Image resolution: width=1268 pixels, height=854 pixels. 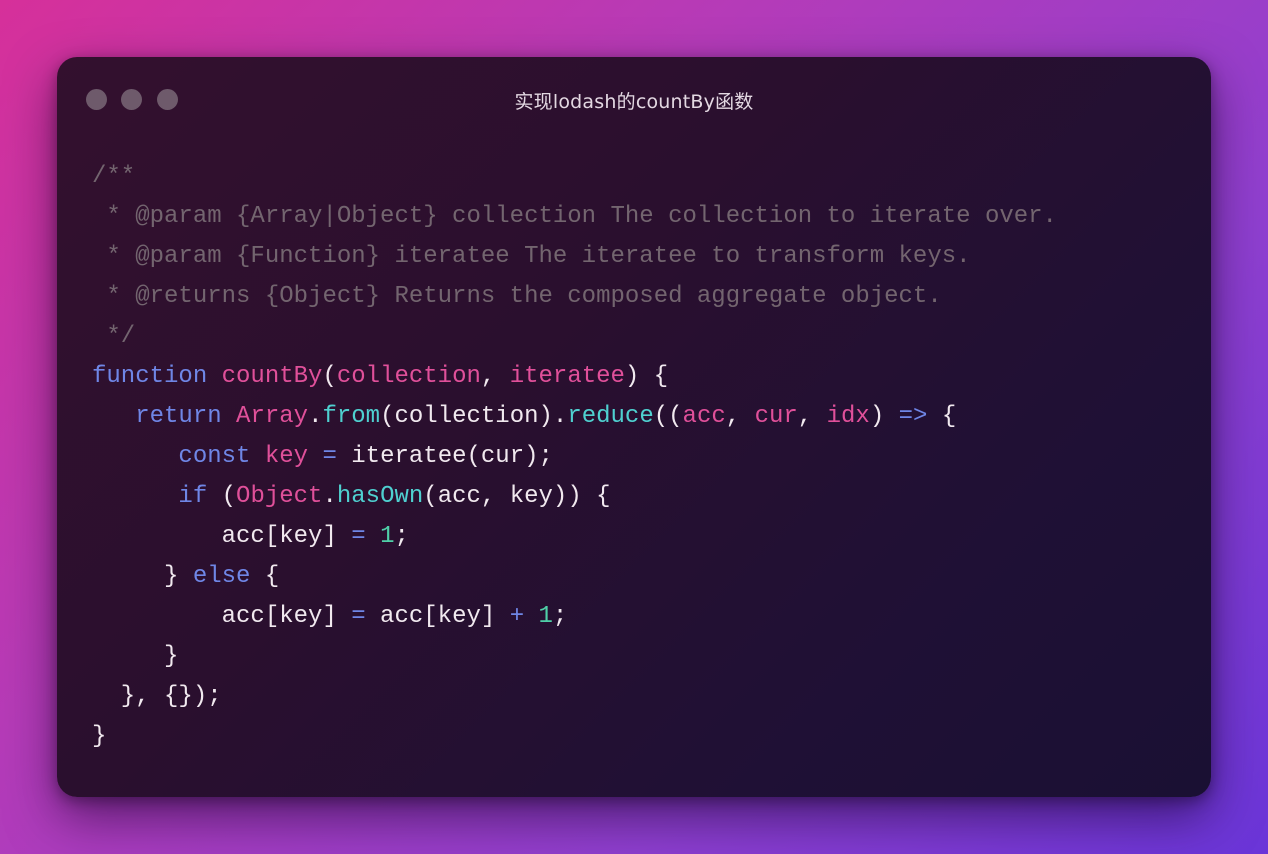 What do you see at coordinates (517, 496) in the screenshot?
I see `code-token: (acc, key)) {` at bounding box center [517, 496].